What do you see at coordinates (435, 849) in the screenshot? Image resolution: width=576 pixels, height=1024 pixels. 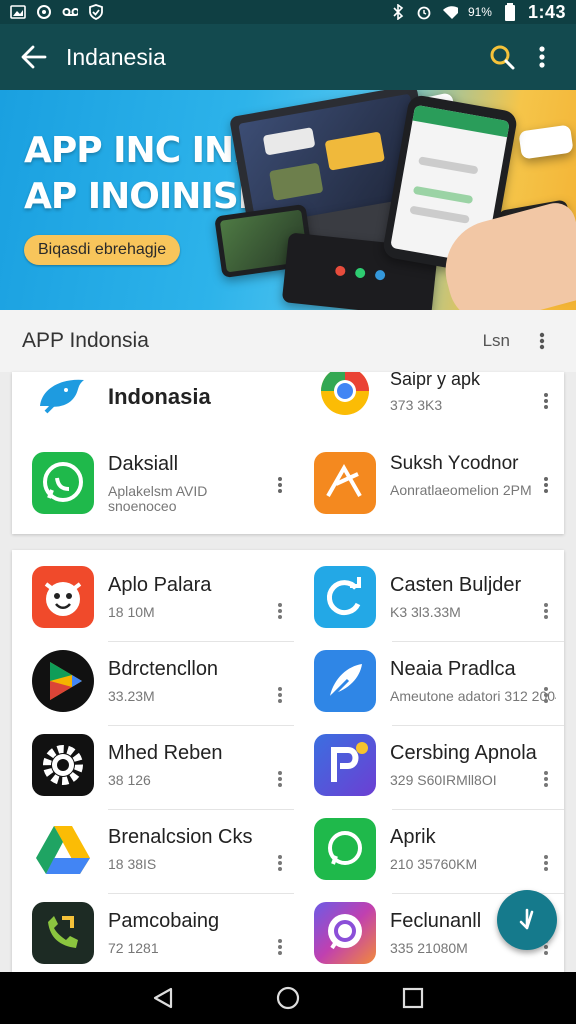 I see `list-item: Aprik 210 35760KM` at bounding box center [435, 849].